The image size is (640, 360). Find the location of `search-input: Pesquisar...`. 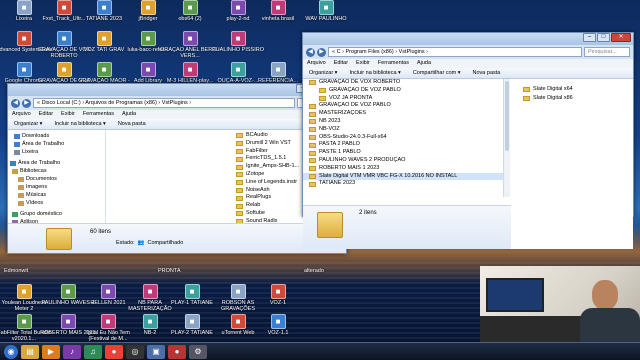

search-input: Pesquisar... is located at coordinates (607, 52).